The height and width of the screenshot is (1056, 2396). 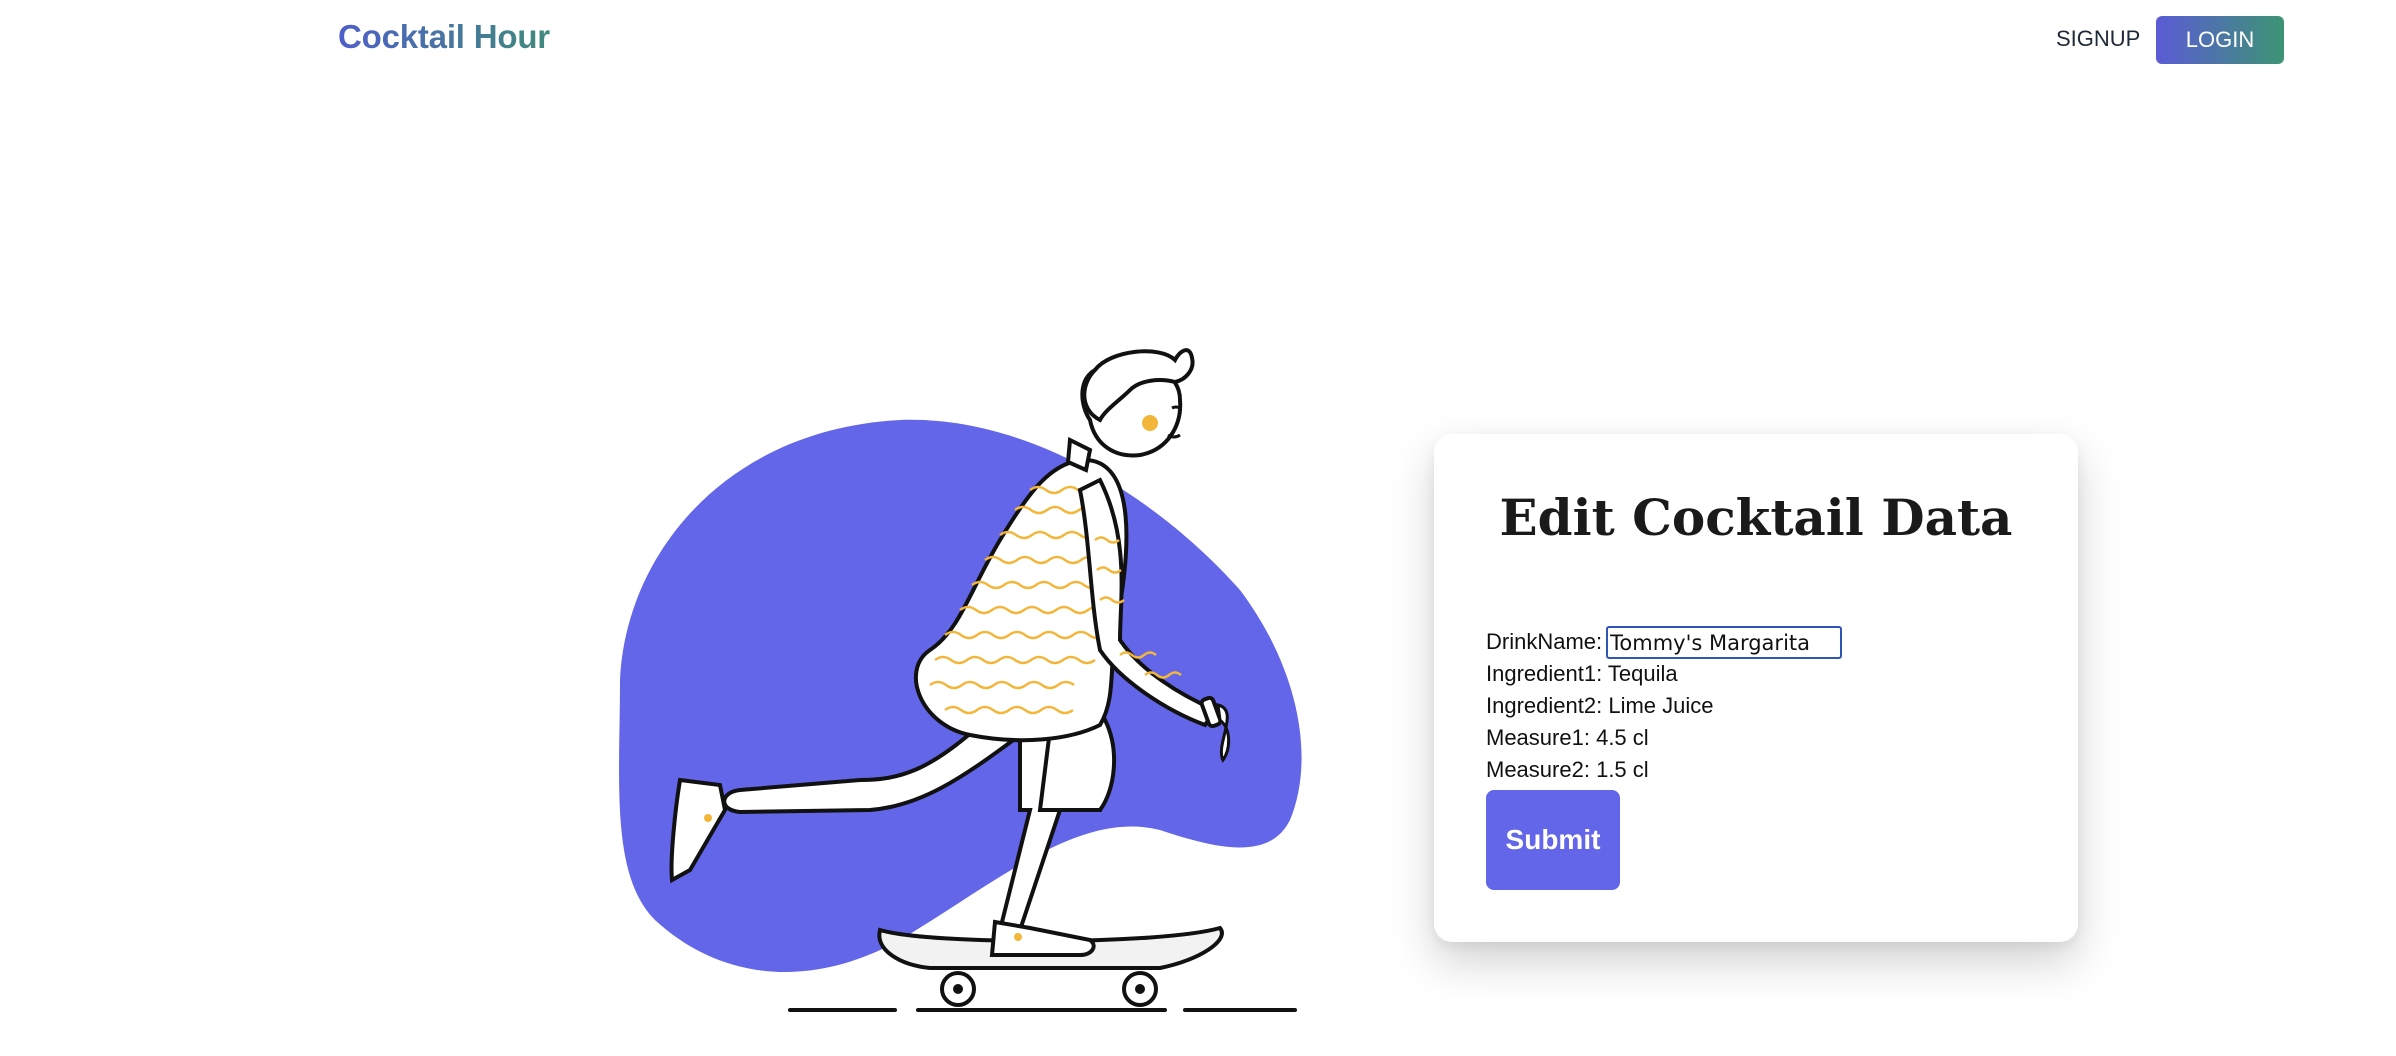 I want to click on ingredient2-value: Lime Juice, so click(x=1661, y=705).